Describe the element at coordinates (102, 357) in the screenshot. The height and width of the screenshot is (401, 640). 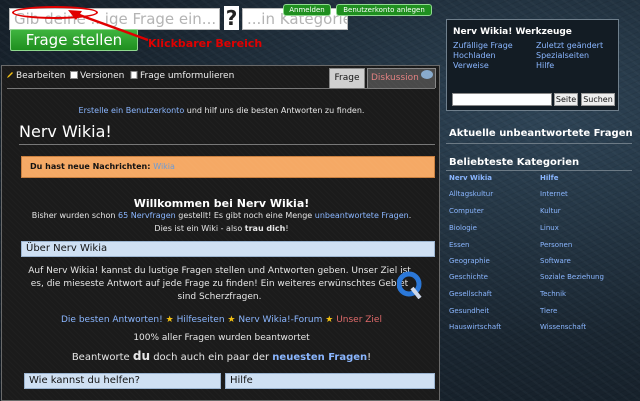
I see `cta-text: Beantworte` at that location.